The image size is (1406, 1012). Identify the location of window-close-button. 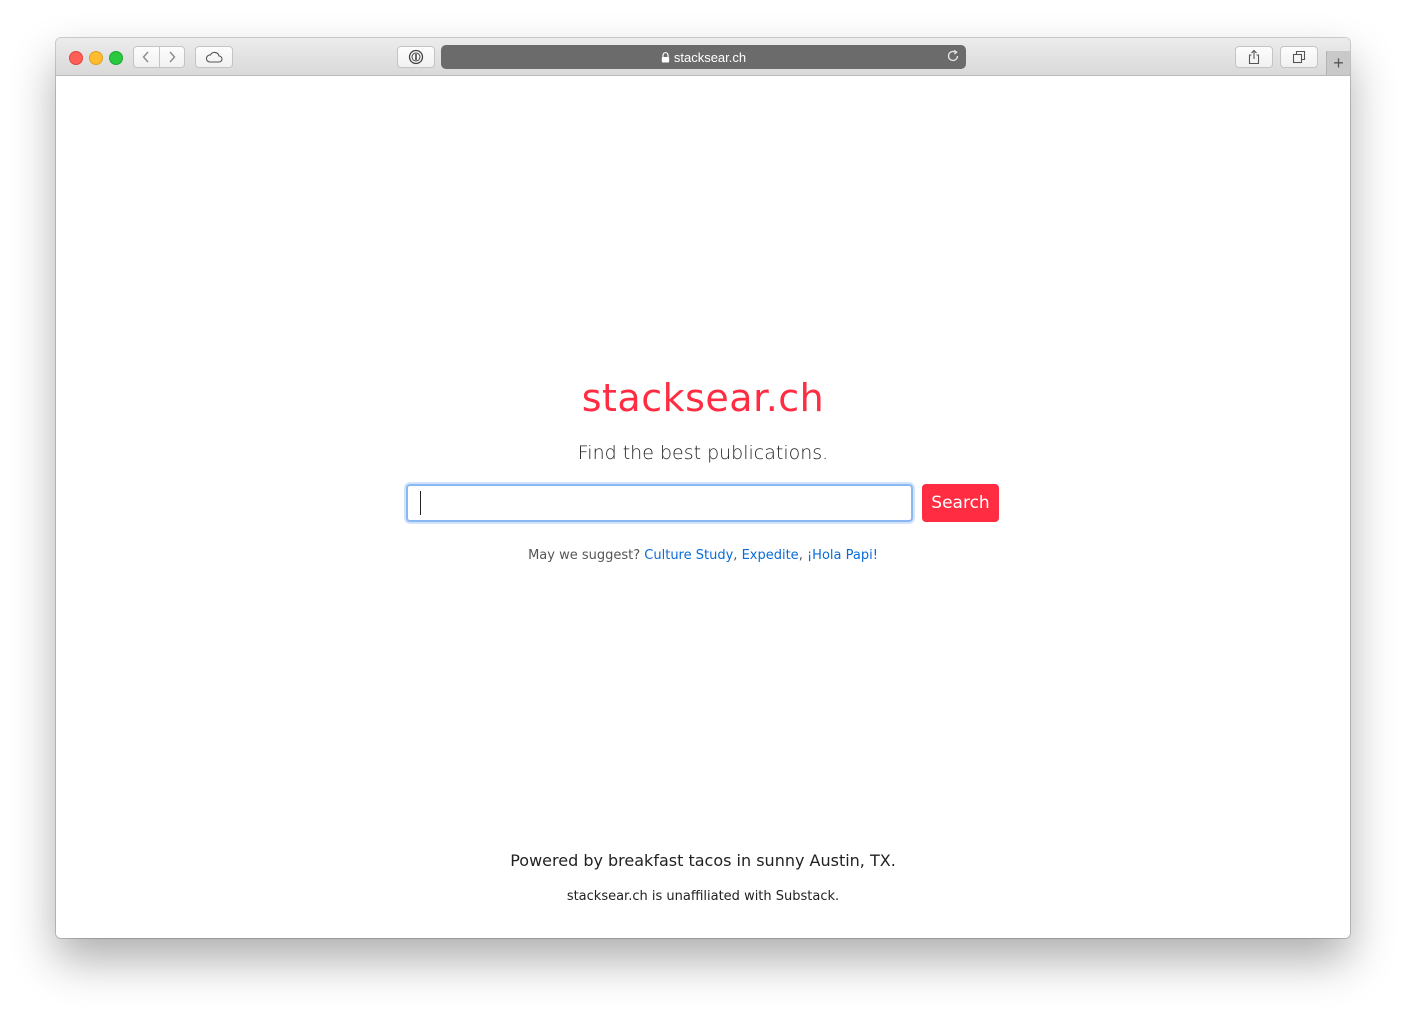
(76, 58).